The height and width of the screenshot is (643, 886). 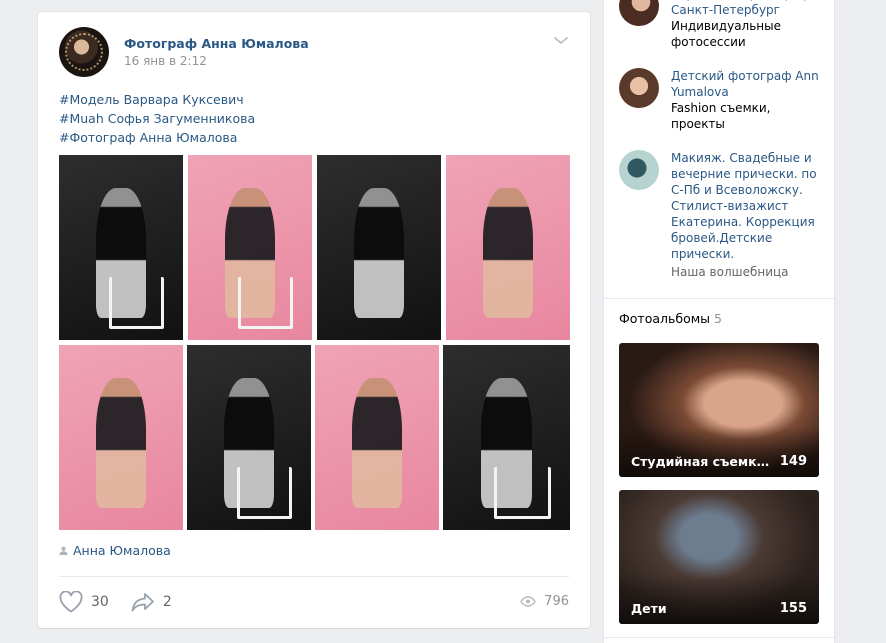 I want to click on contact-description: Индивидуальные фотосессии, so click(x=726, y=34).